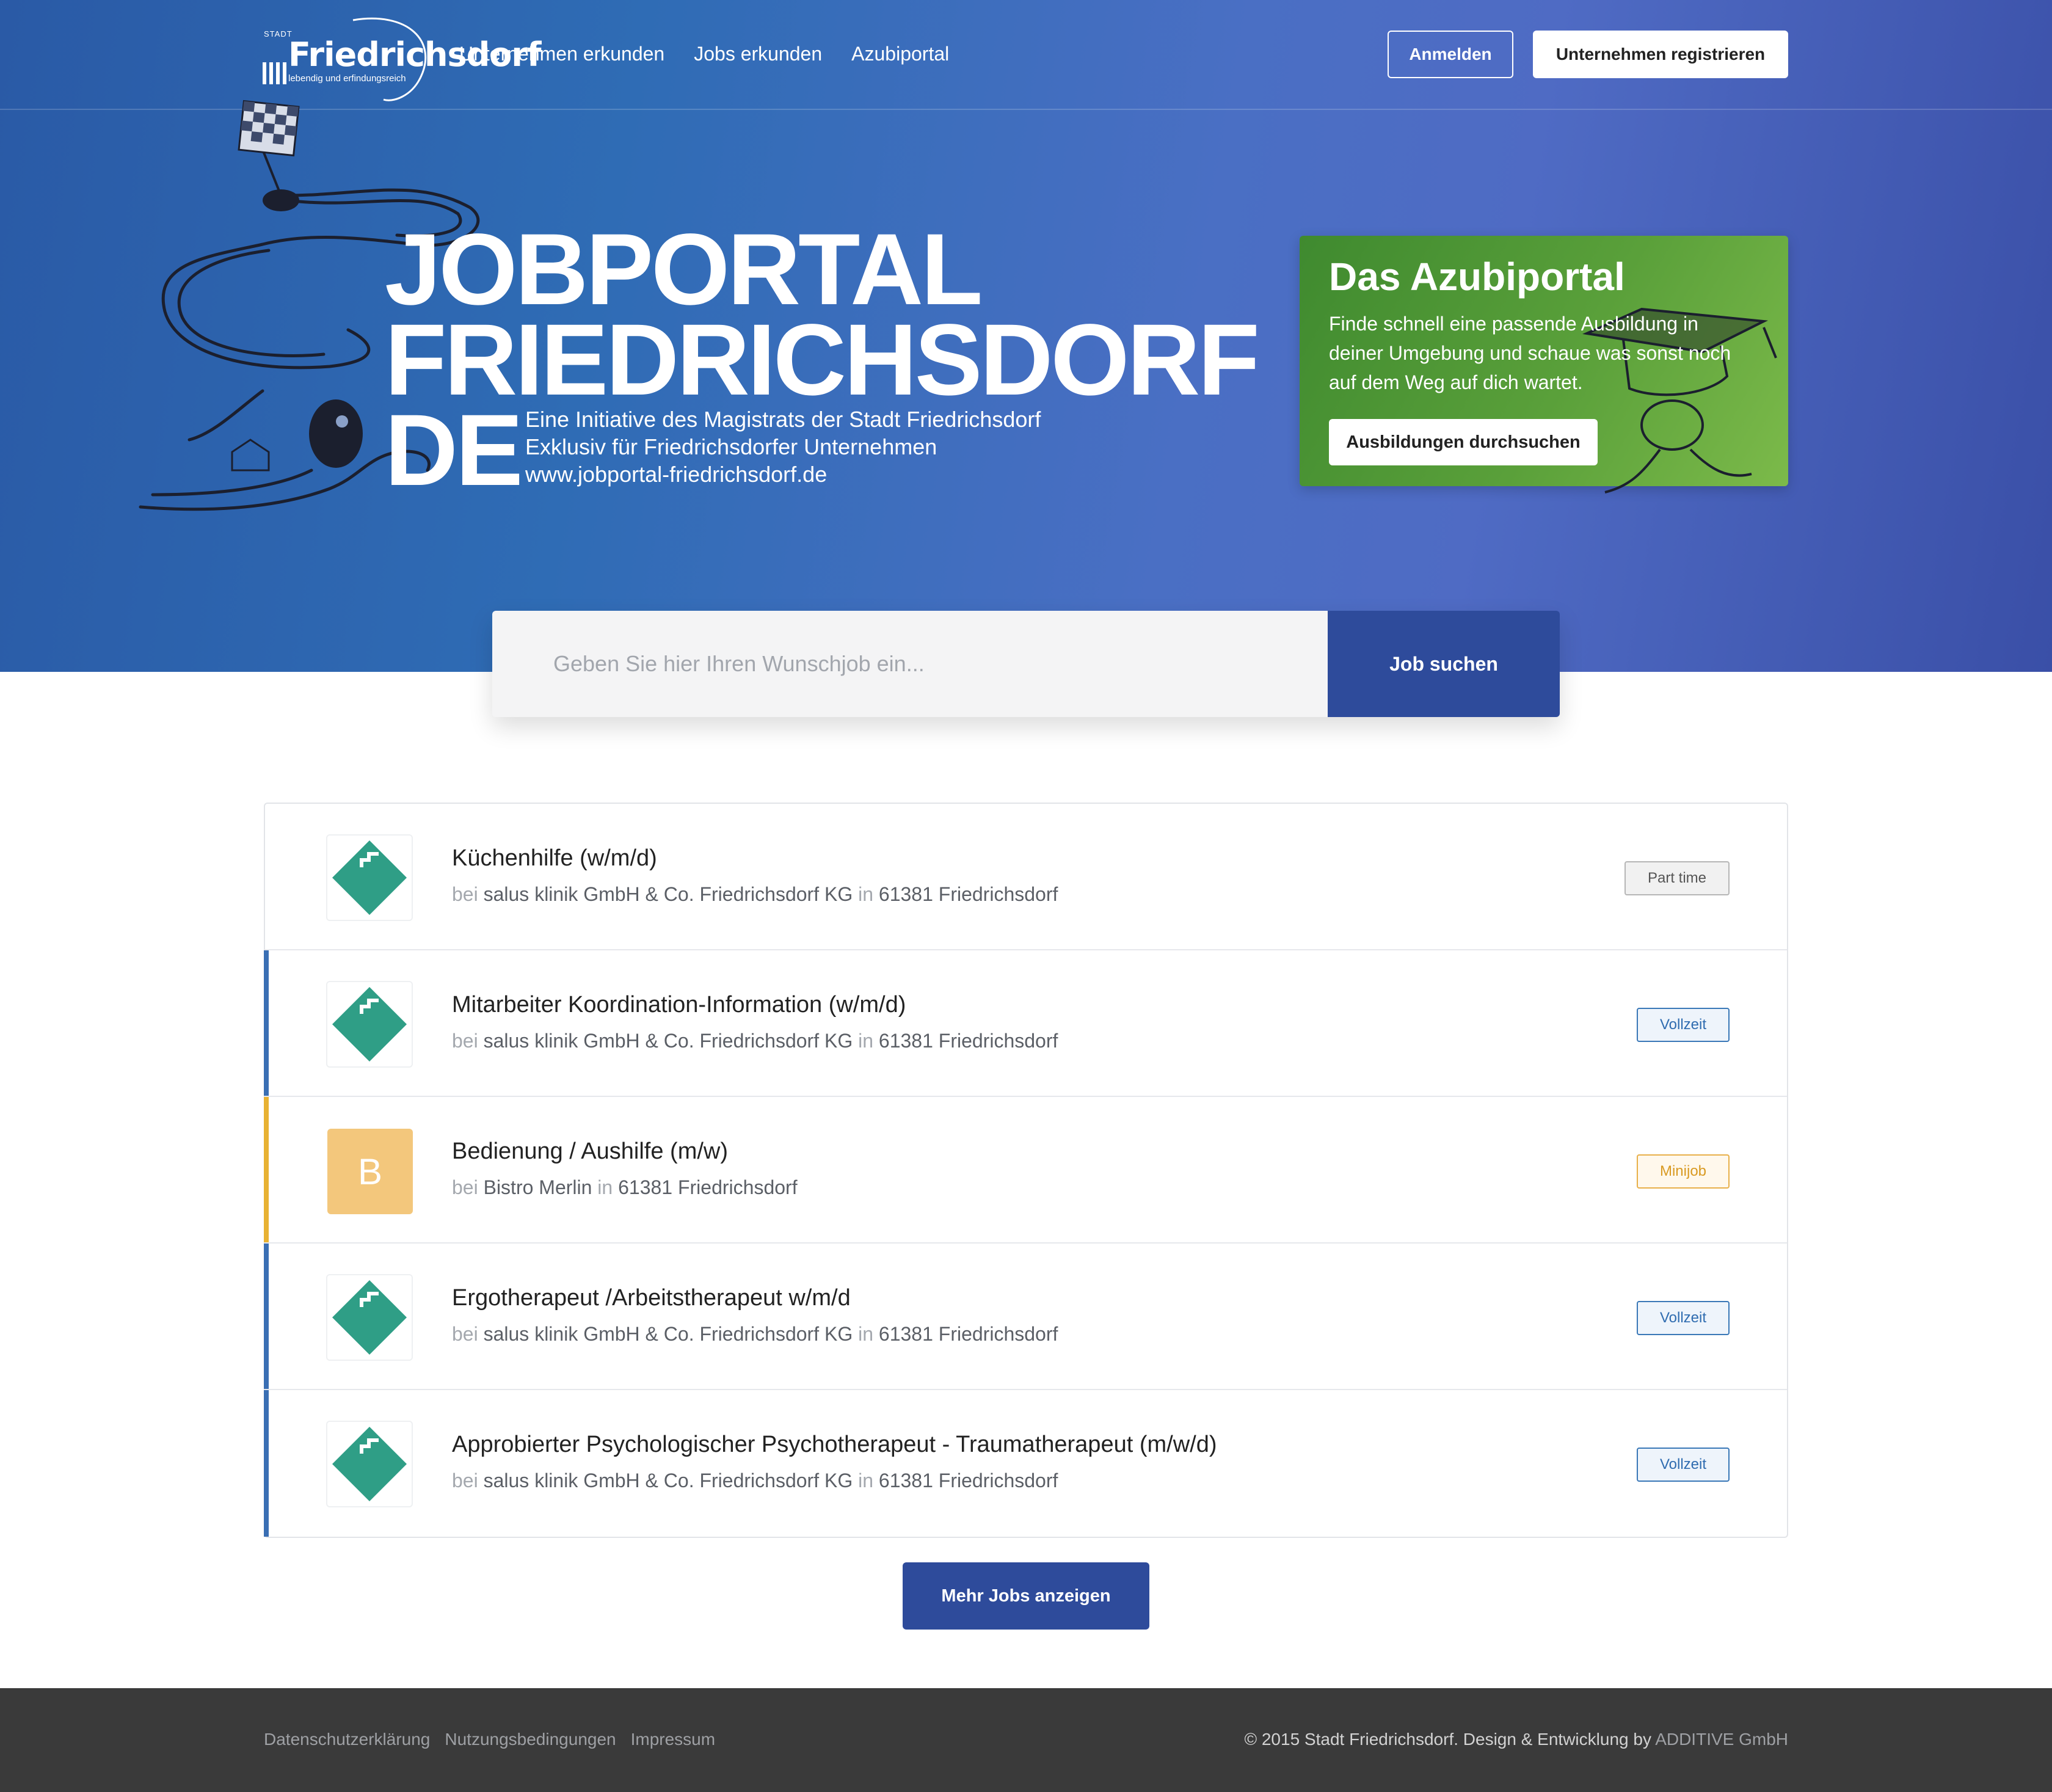  Describe the element at coordinates (269, 156) in the screenshot. I see `flag` at that location.